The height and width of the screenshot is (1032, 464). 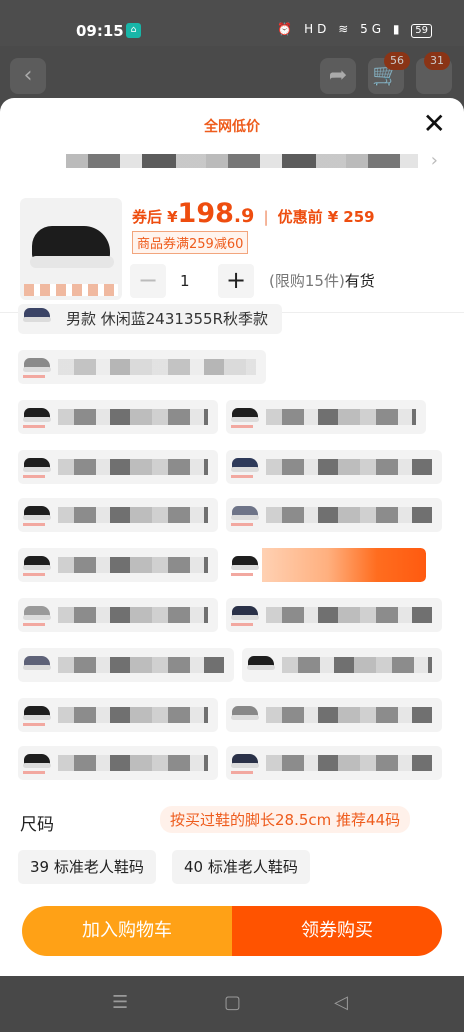 What do you see at coordinates (232, 127) in the screenshot?
I see `sheet-title: 全网低价` at bounding box center [232, 127].